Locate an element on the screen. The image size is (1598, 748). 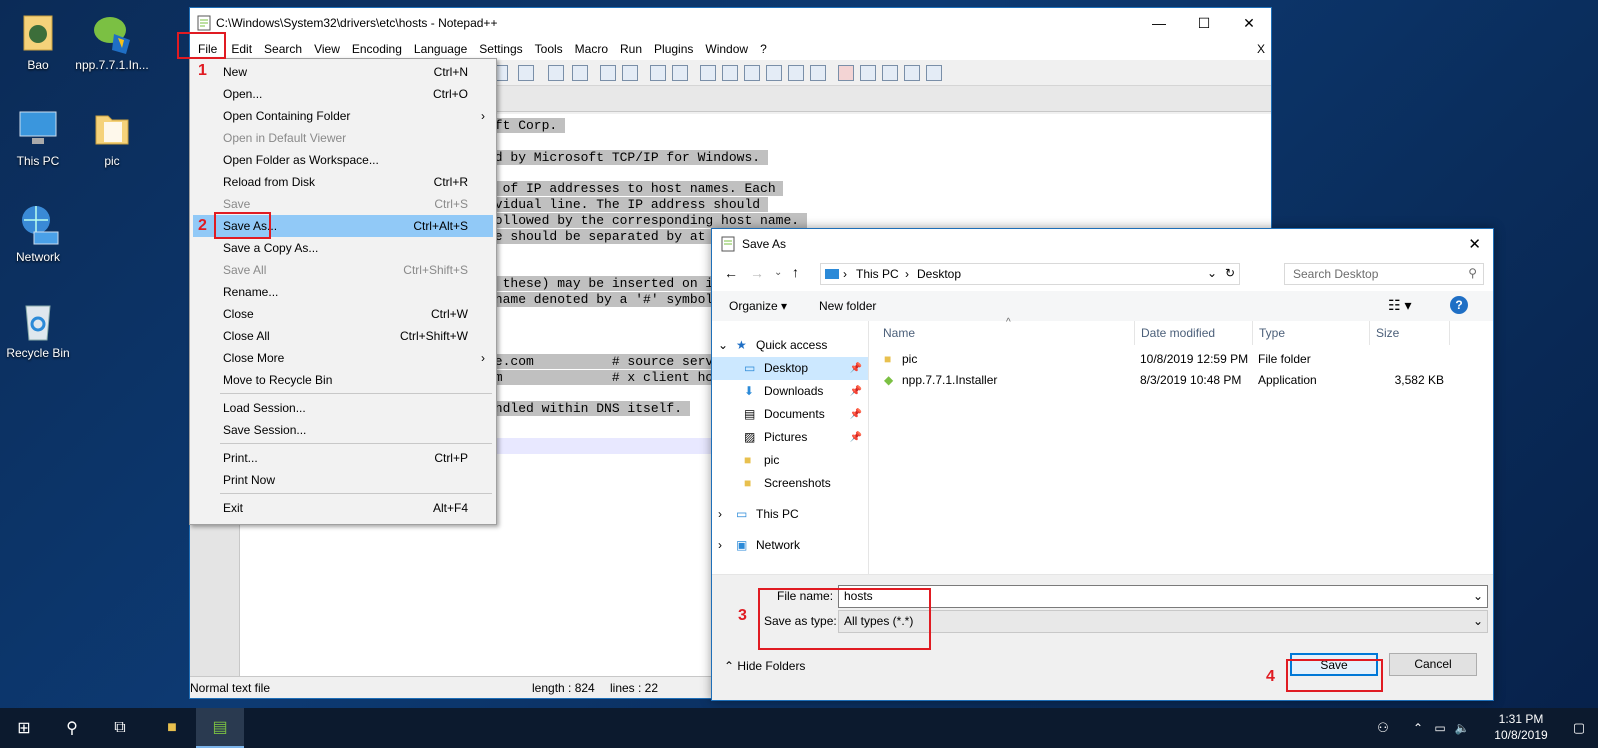
start-button: ⊞ is located at coordinates (24, 728).